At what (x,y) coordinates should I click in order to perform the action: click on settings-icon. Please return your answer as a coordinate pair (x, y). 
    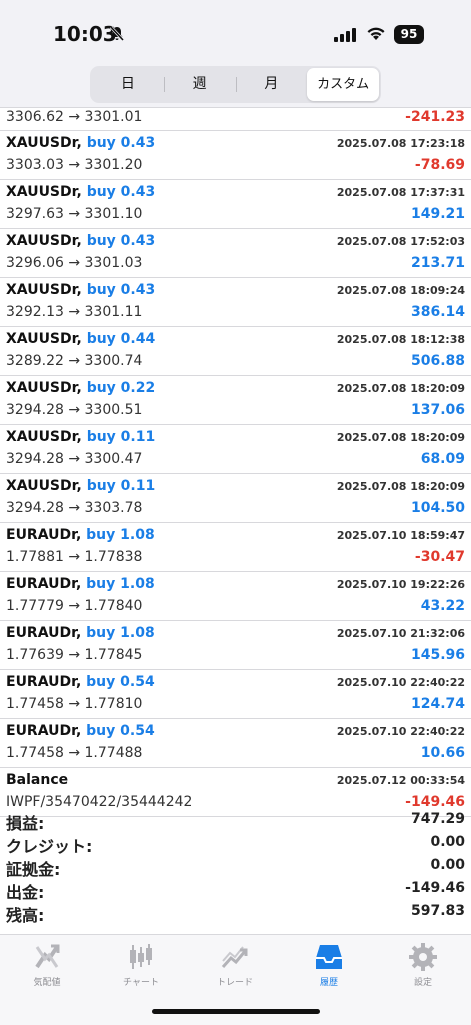
    Looking at the image, I should click on (423, 957).